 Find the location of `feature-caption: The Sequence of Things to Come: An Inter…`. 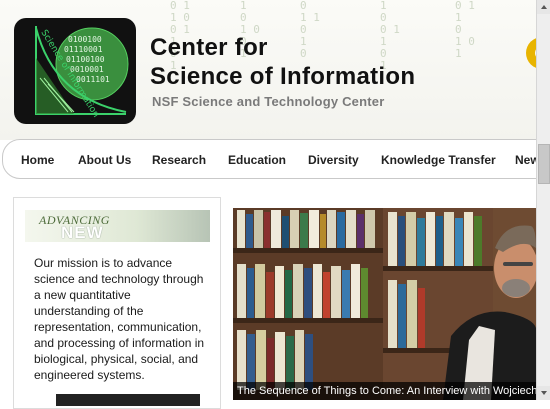

feature-caption: The Sequence of Things to Come: An Inter… is located at coordinates (384, 391).